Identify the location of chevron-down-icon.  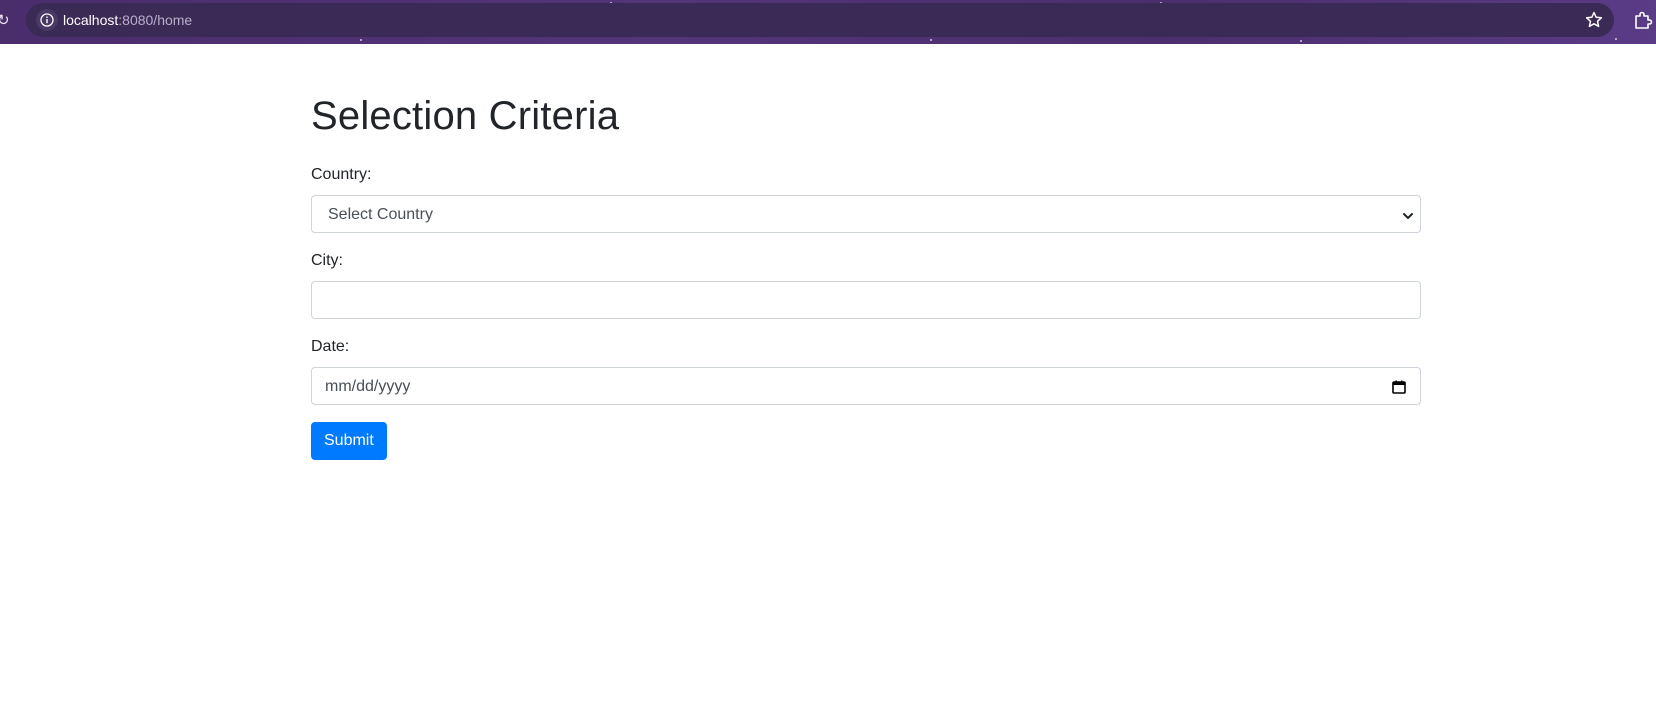
(1408, 215).